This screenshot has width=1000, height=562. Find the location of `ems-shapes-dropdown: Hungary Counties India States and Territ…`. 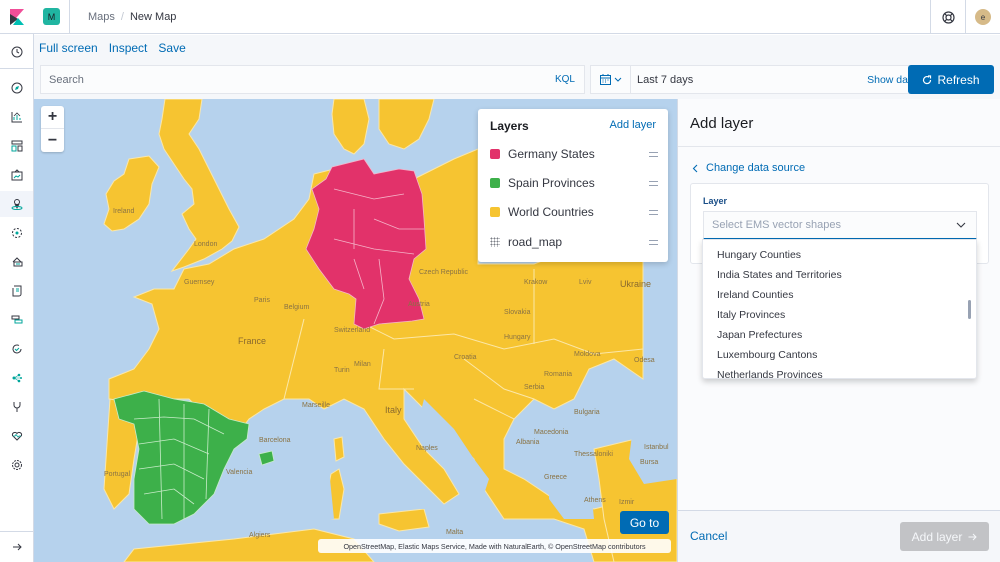

ems-shapes-dropdown: Hungary Counties India States and Territ… is located at coordinates (839, 309).